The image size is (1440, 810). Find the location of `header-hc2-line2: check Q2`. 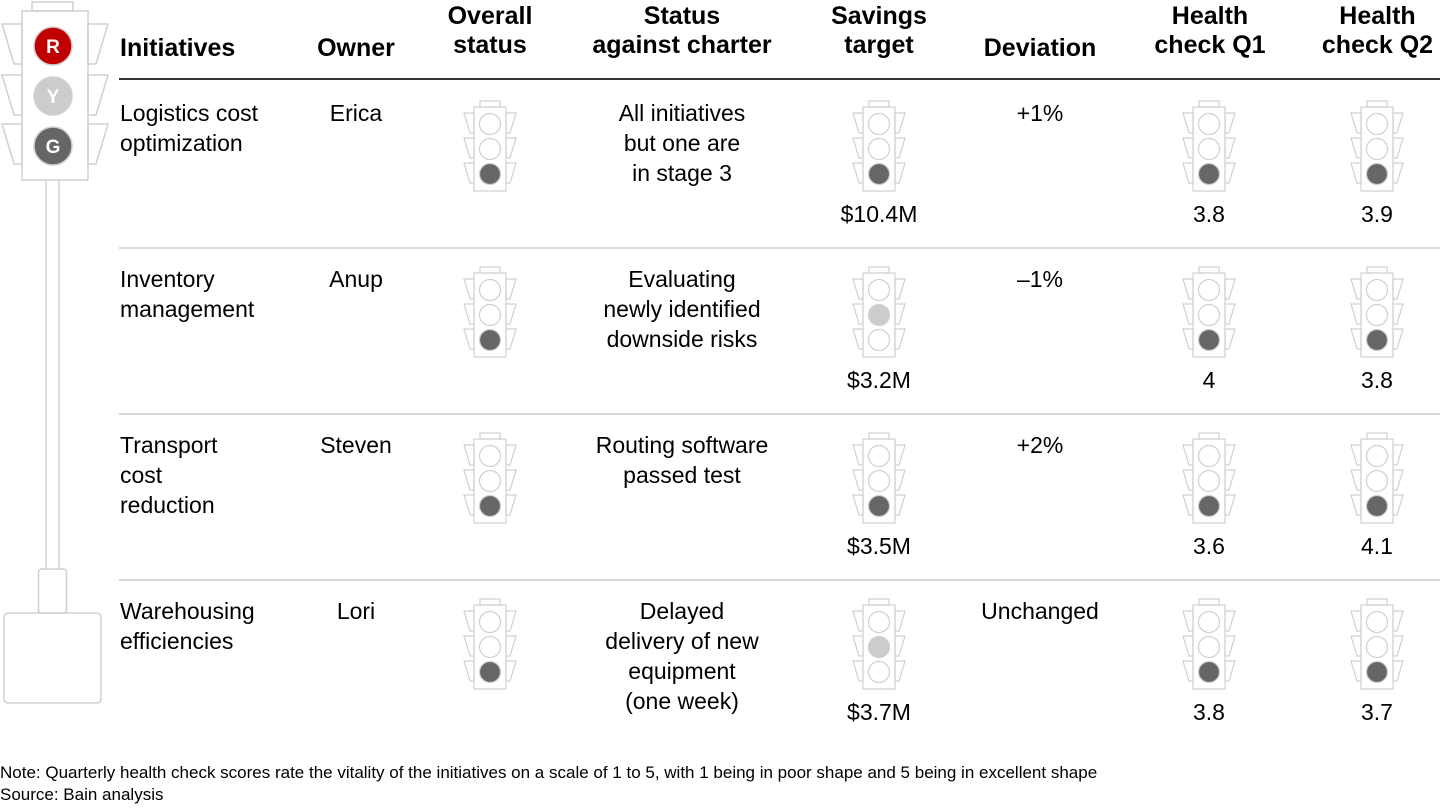

header-hc2-line2: check Q2 is located at coordinates (1377, 45).